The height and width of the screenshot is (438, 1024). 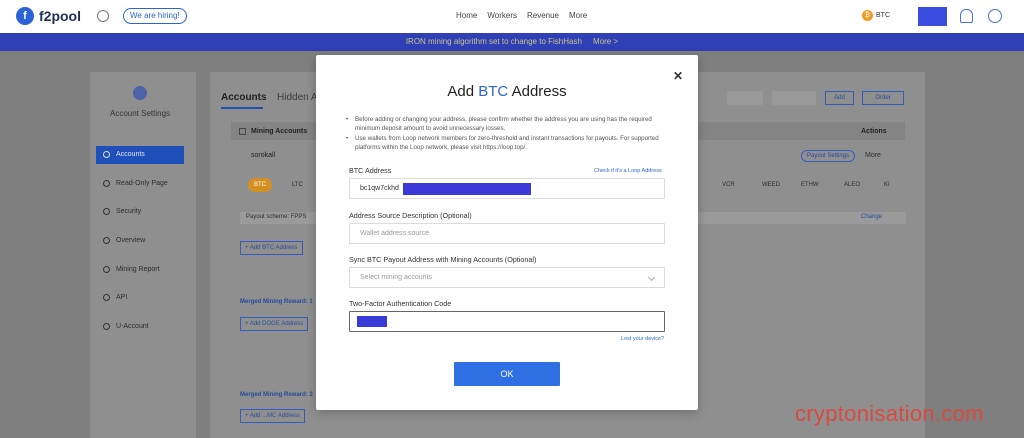 What do you see at coordinates (771, 185) in the screenshot?
I see `coin-tab-weed: WEED` at bounding box center [771, 185].